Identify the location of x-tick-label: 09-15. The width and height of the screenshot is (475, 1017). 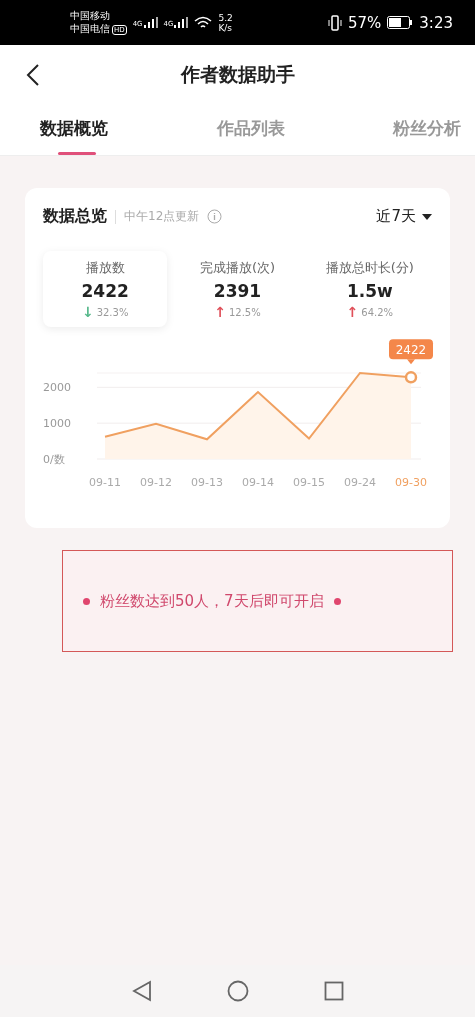
(309, 482).